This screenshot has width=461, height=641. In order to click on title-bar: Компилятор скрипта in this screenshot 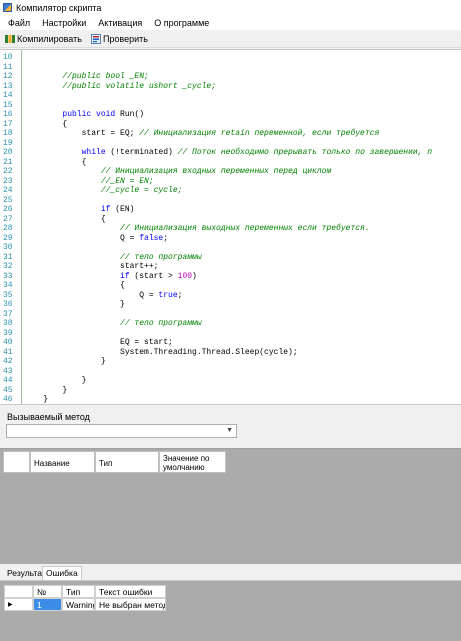, I will do `click(230, 7)`.